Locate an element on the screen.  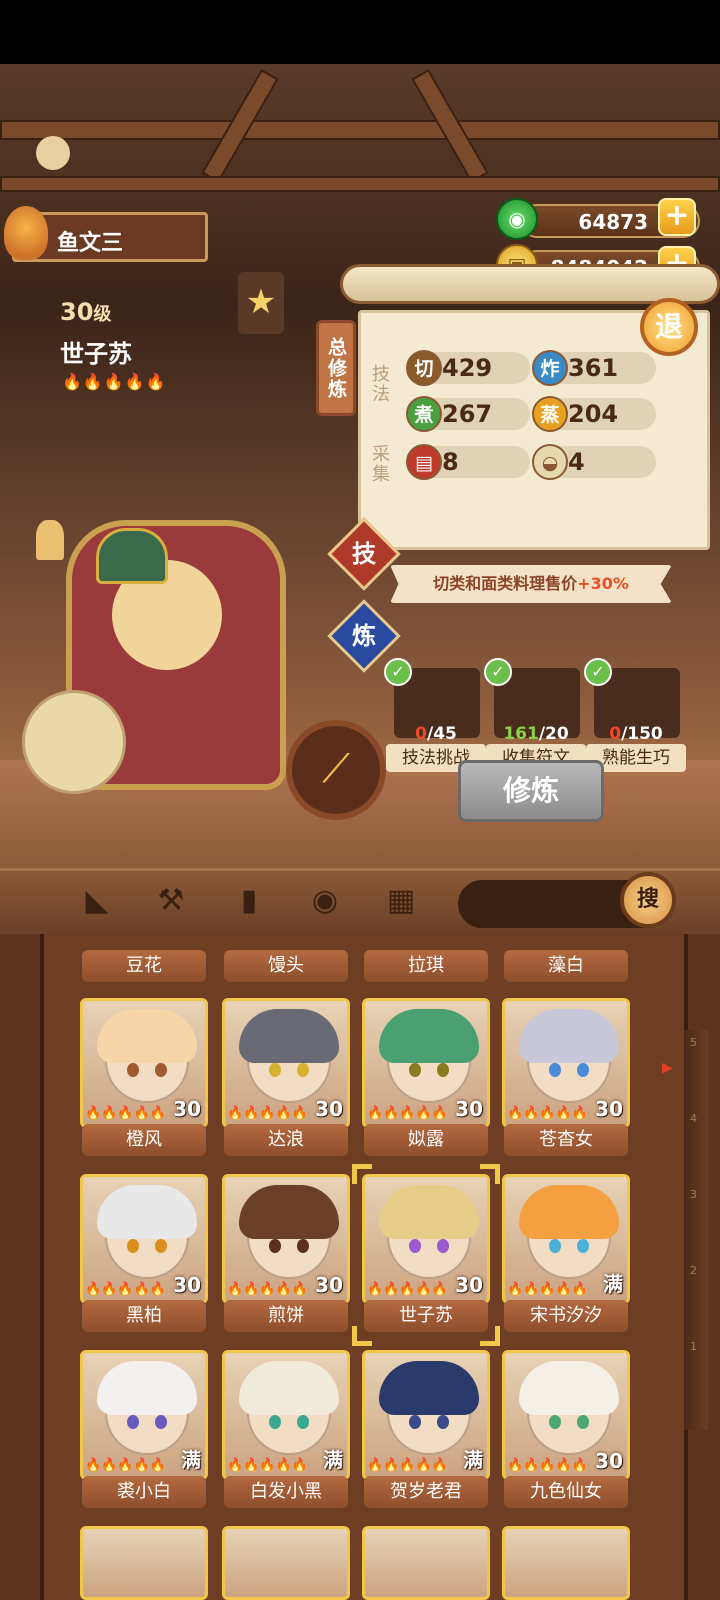
scroll-ruler is located at coordinates (696, 1230).